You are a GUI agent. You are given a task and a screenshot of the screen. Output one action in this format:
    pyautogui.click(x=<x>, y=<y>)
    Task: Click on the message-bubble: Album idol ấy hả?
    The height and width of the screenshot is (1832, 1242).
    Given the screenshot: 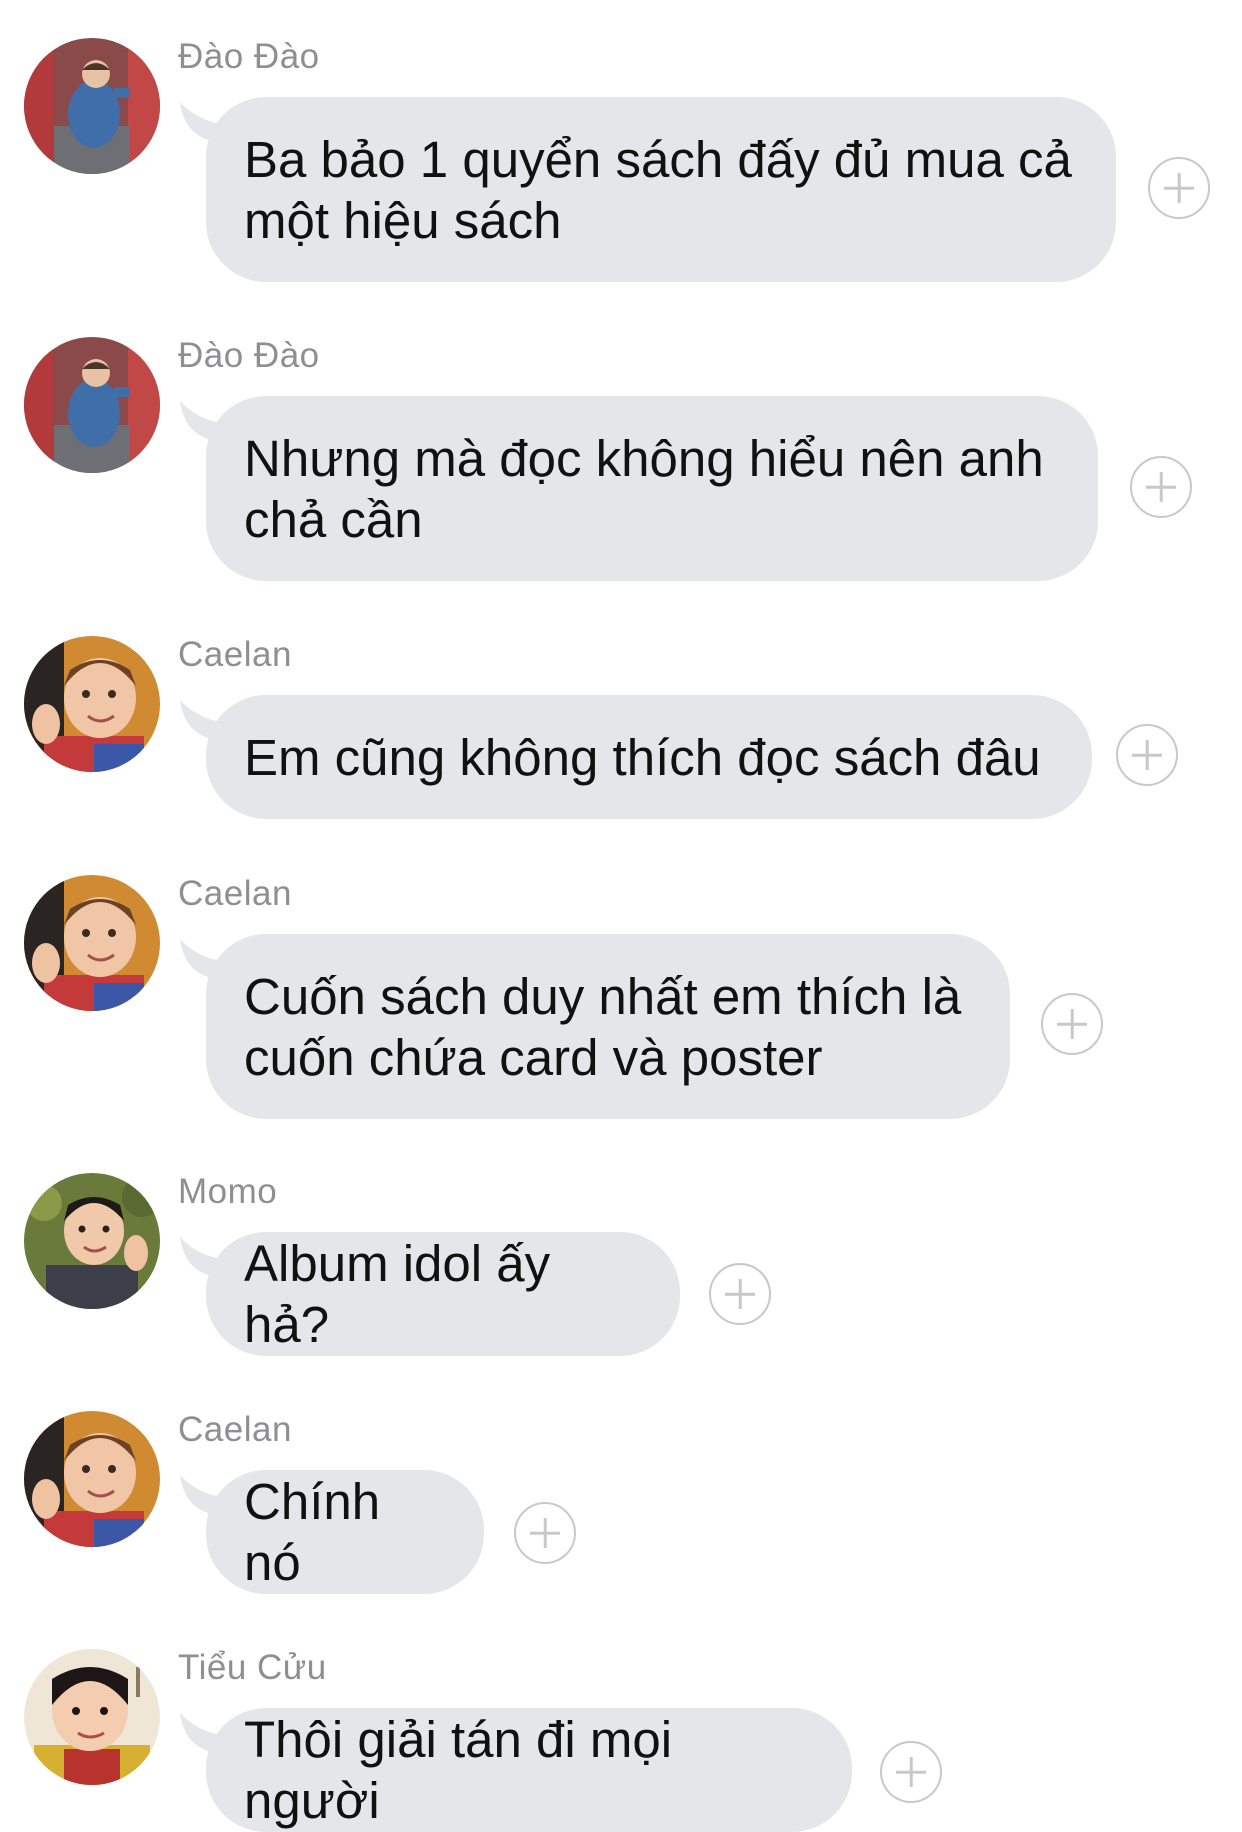 What is the action you would take?
    pyautogui.click(x=443, y=1294)
    